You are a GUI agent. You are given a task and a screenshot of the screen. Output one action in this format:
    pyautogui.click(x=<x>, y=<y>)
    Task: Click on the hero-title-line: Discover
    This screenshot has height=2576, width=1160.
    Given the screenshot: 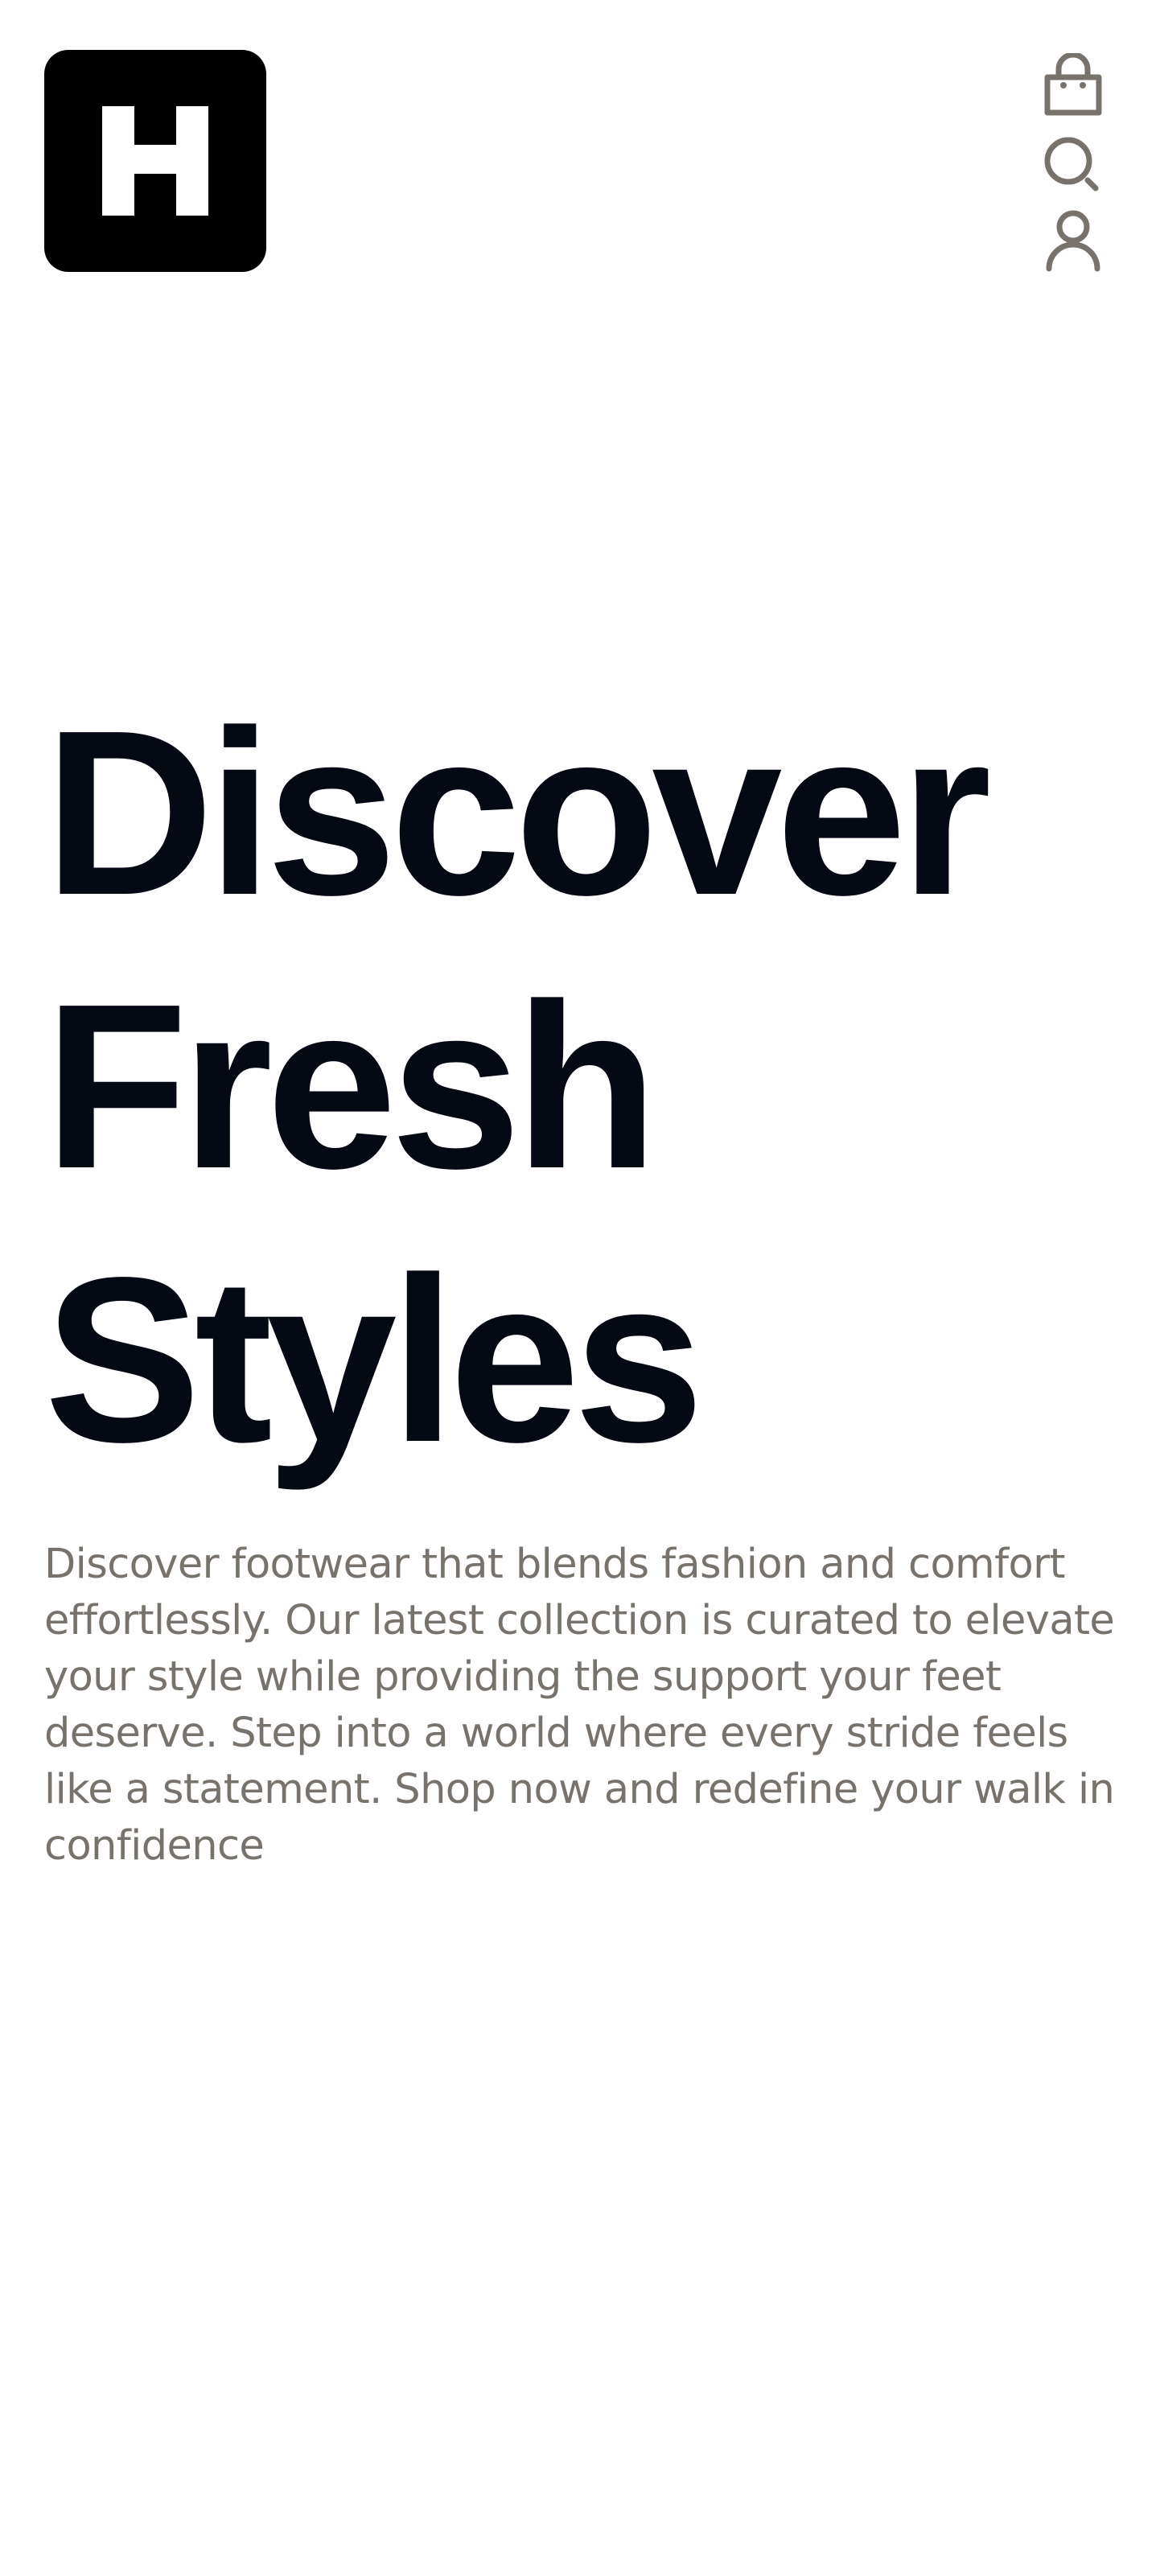 What is the action you would take?
    pyautogui.click(x=518, y=812)
    